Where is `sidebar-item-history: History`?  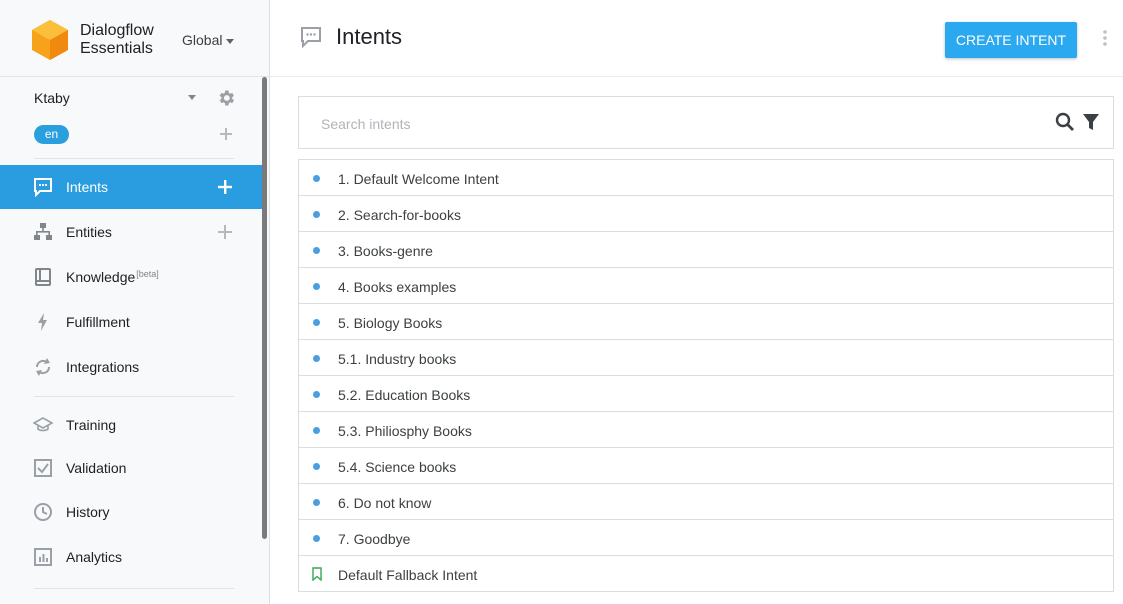 sidebar-item-history: History is located at coordinates (131, 512).